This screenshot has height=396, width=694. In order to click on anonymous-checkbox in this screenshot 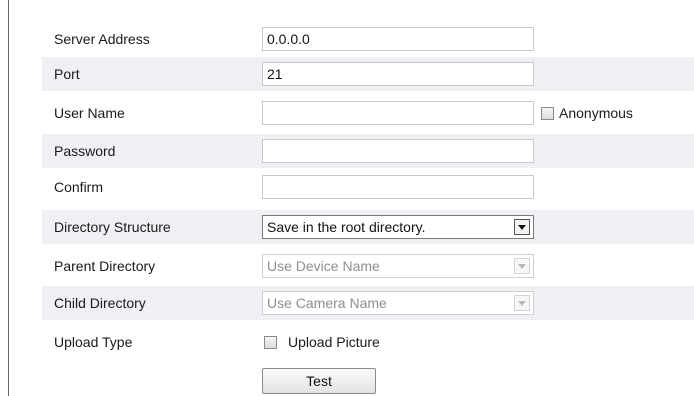, I will do `click(547, 113)`.